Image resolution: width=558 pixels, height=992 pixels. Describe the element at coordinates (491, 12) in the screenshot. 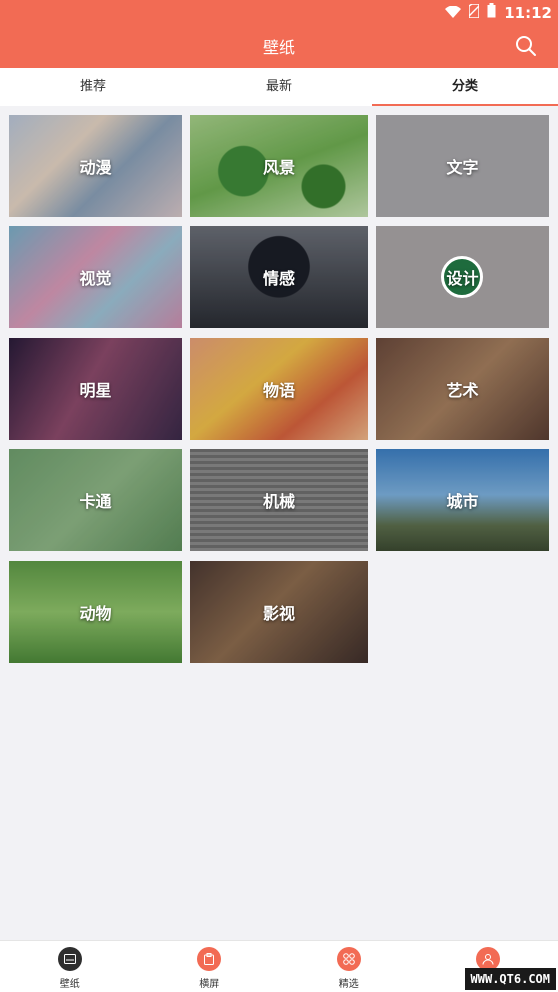

I see `battery-icon` at that location.